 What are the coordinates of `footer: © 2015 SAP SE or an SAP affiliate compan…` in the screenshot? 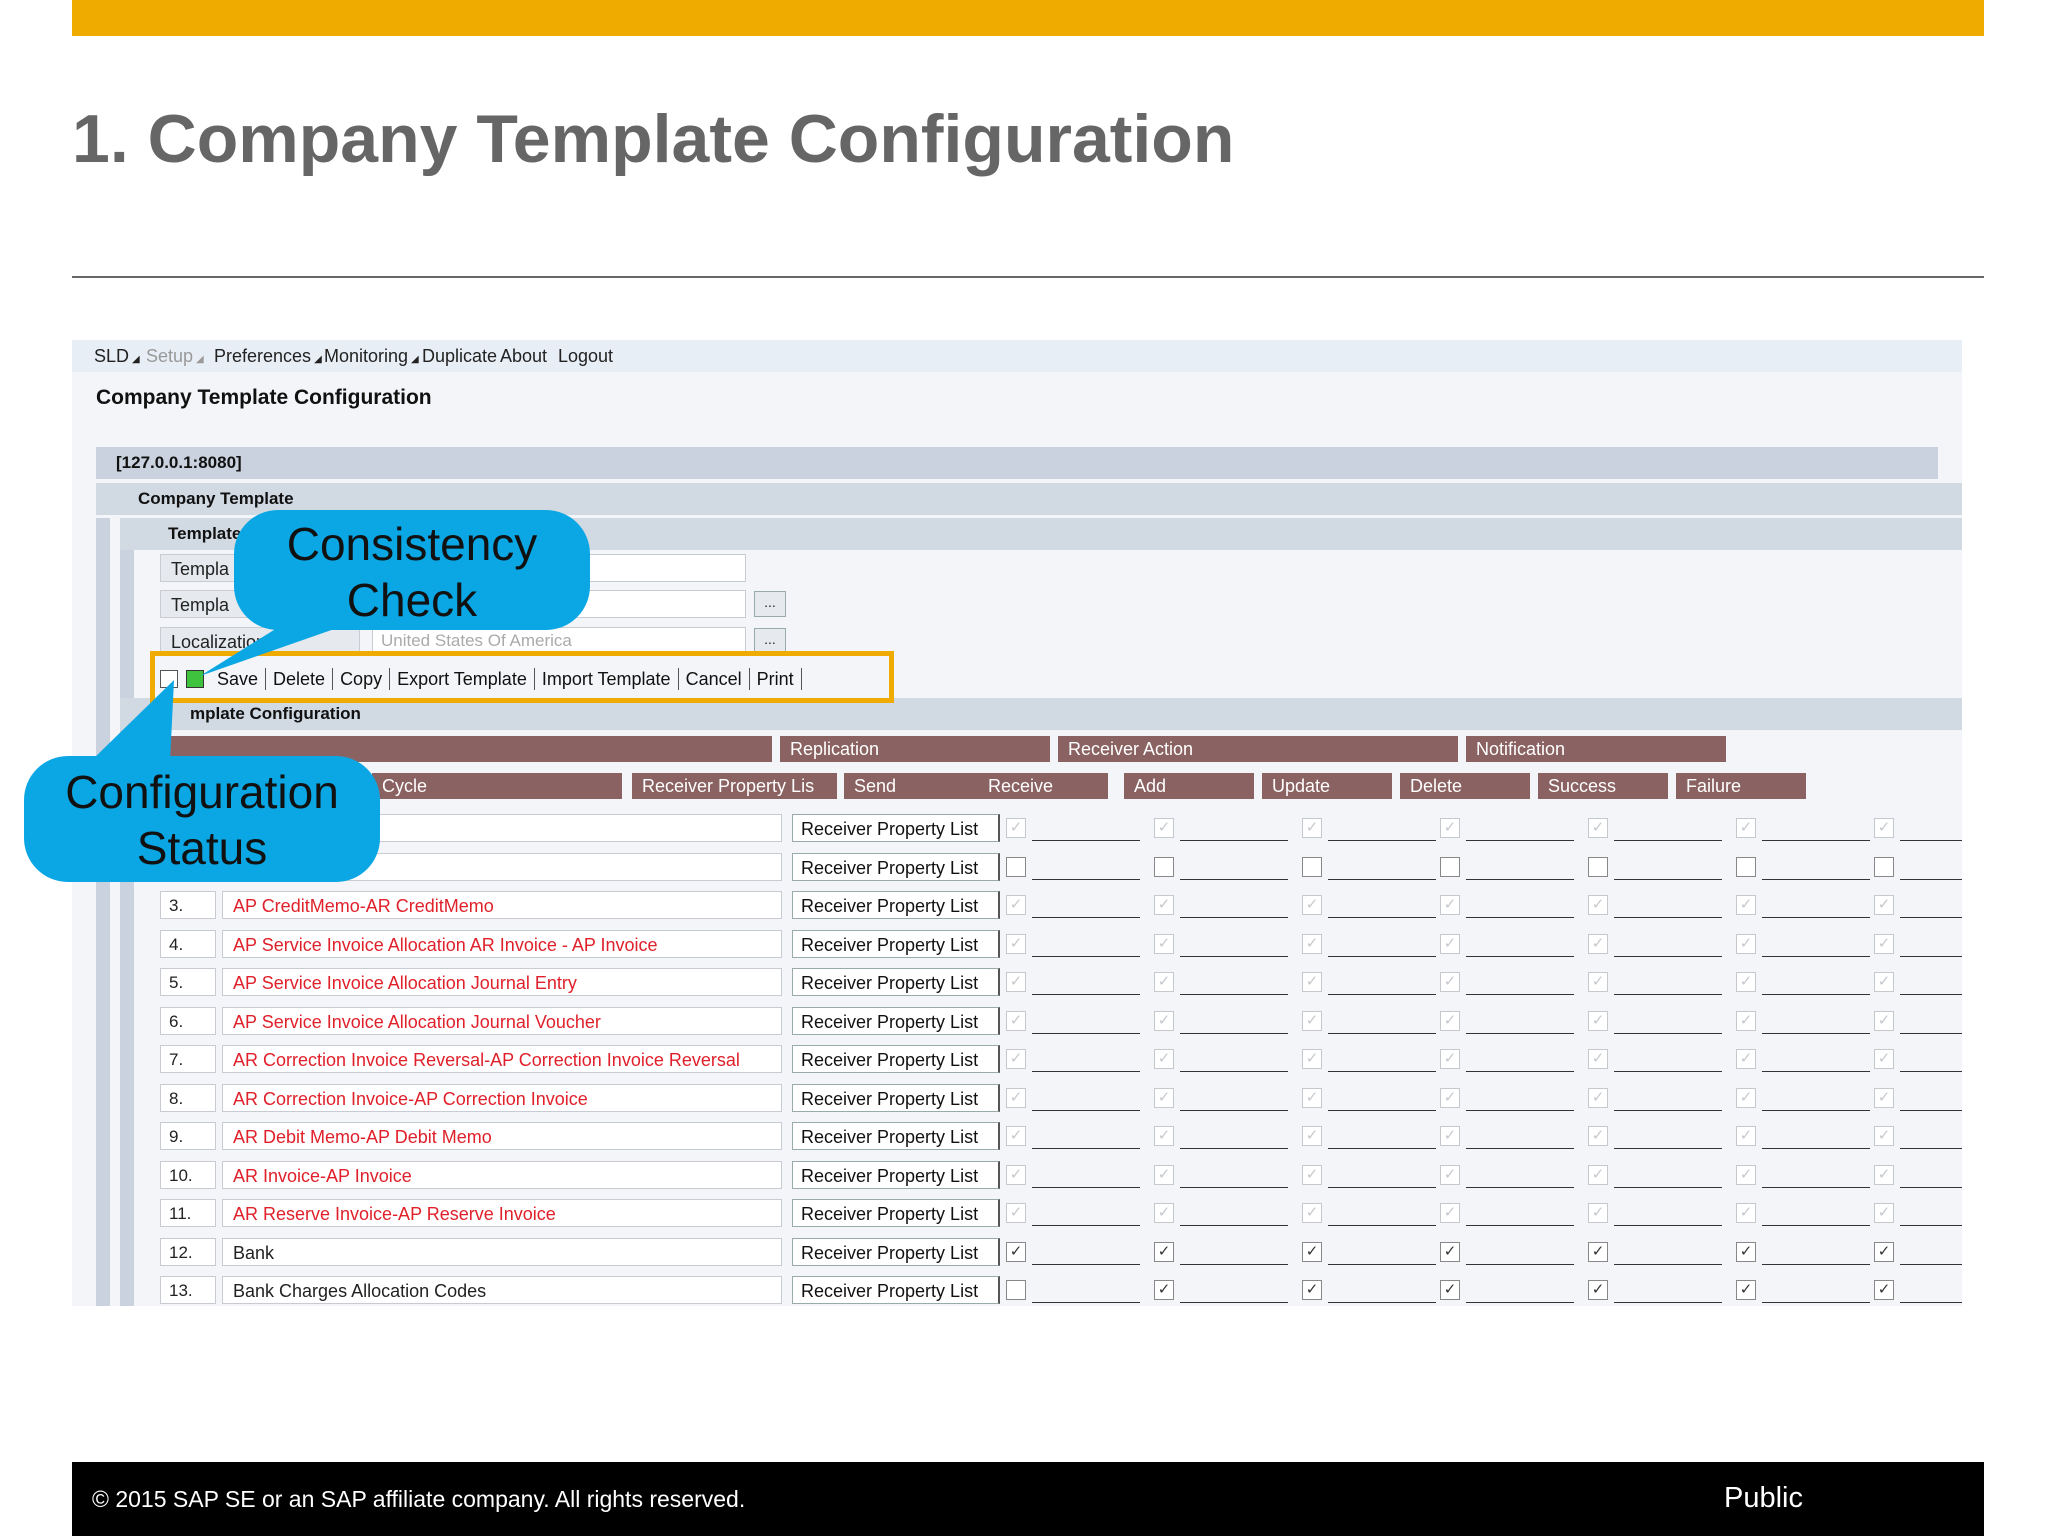 It's located at (1028, 1499).